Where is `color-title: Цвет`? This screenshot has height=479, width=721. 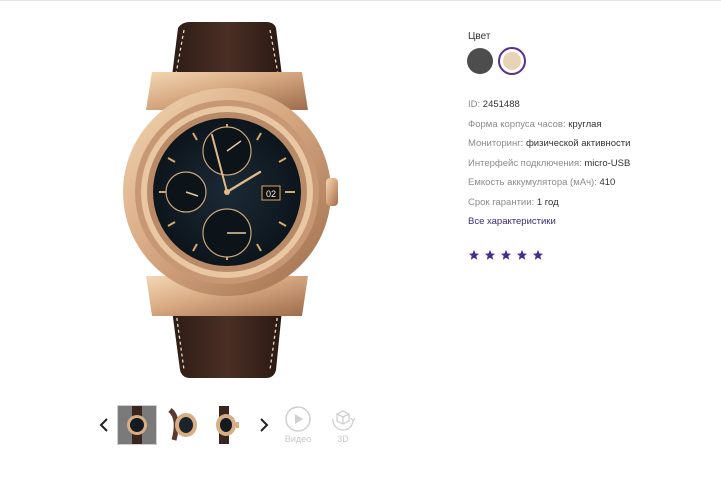
color-title: Цвет is located at coordinates (479, 36).